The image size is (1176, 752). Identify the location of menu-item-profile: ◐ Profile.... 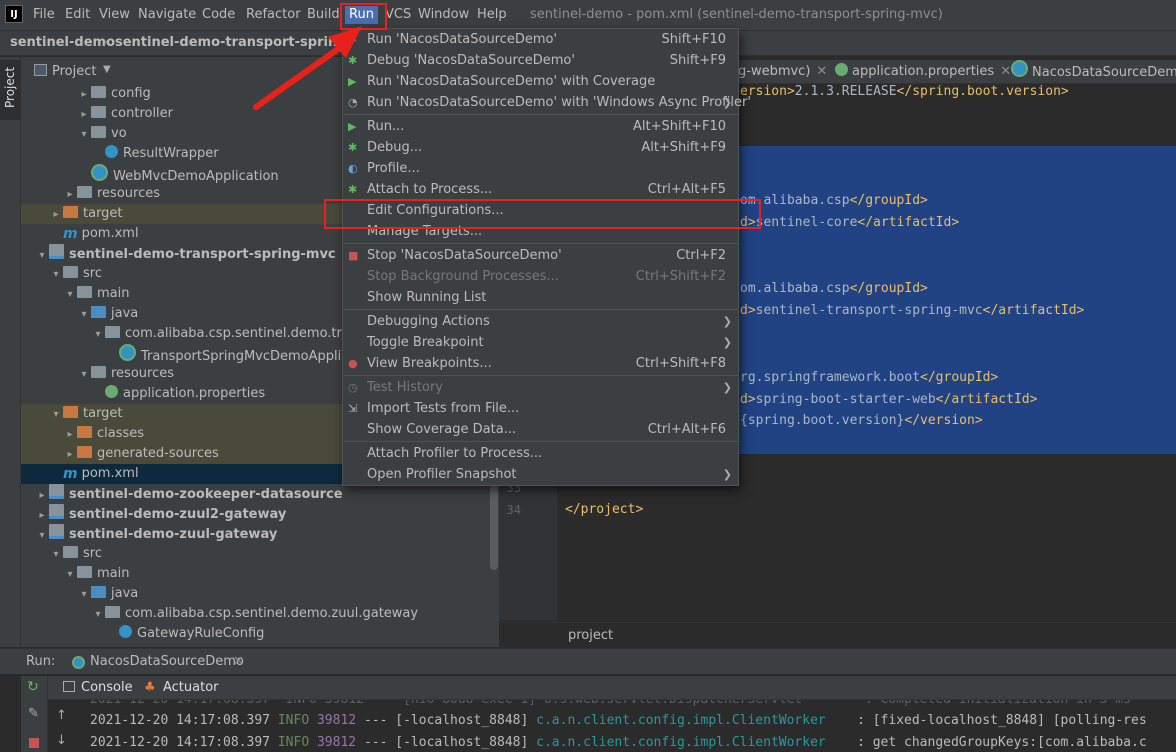
(540, 168).